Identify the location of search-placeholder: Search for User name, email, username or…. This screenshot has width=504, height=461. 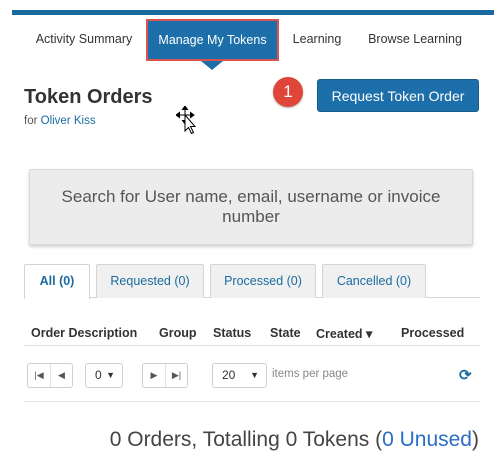
(251, 206).